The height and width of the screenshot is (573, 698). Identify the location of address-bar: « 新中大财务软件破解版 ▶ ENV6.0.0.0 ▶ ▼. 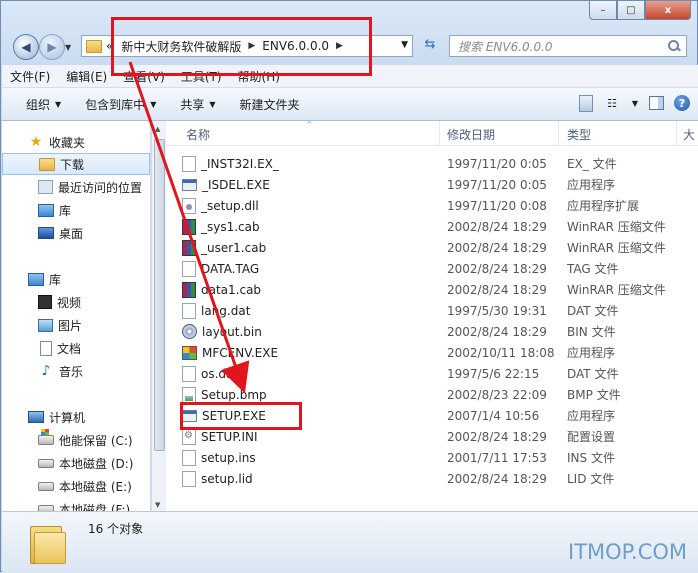
(247, 46).